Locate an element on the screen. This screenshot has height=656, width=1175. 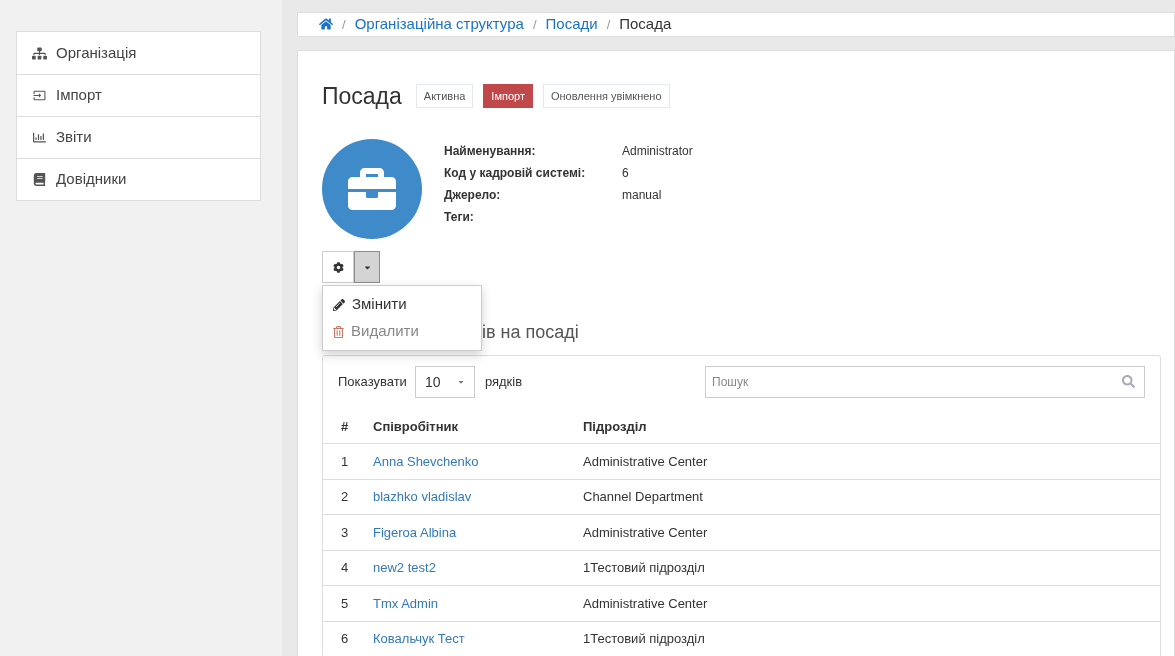
status-badge: Імпорт is located at coordinates (508, 95).